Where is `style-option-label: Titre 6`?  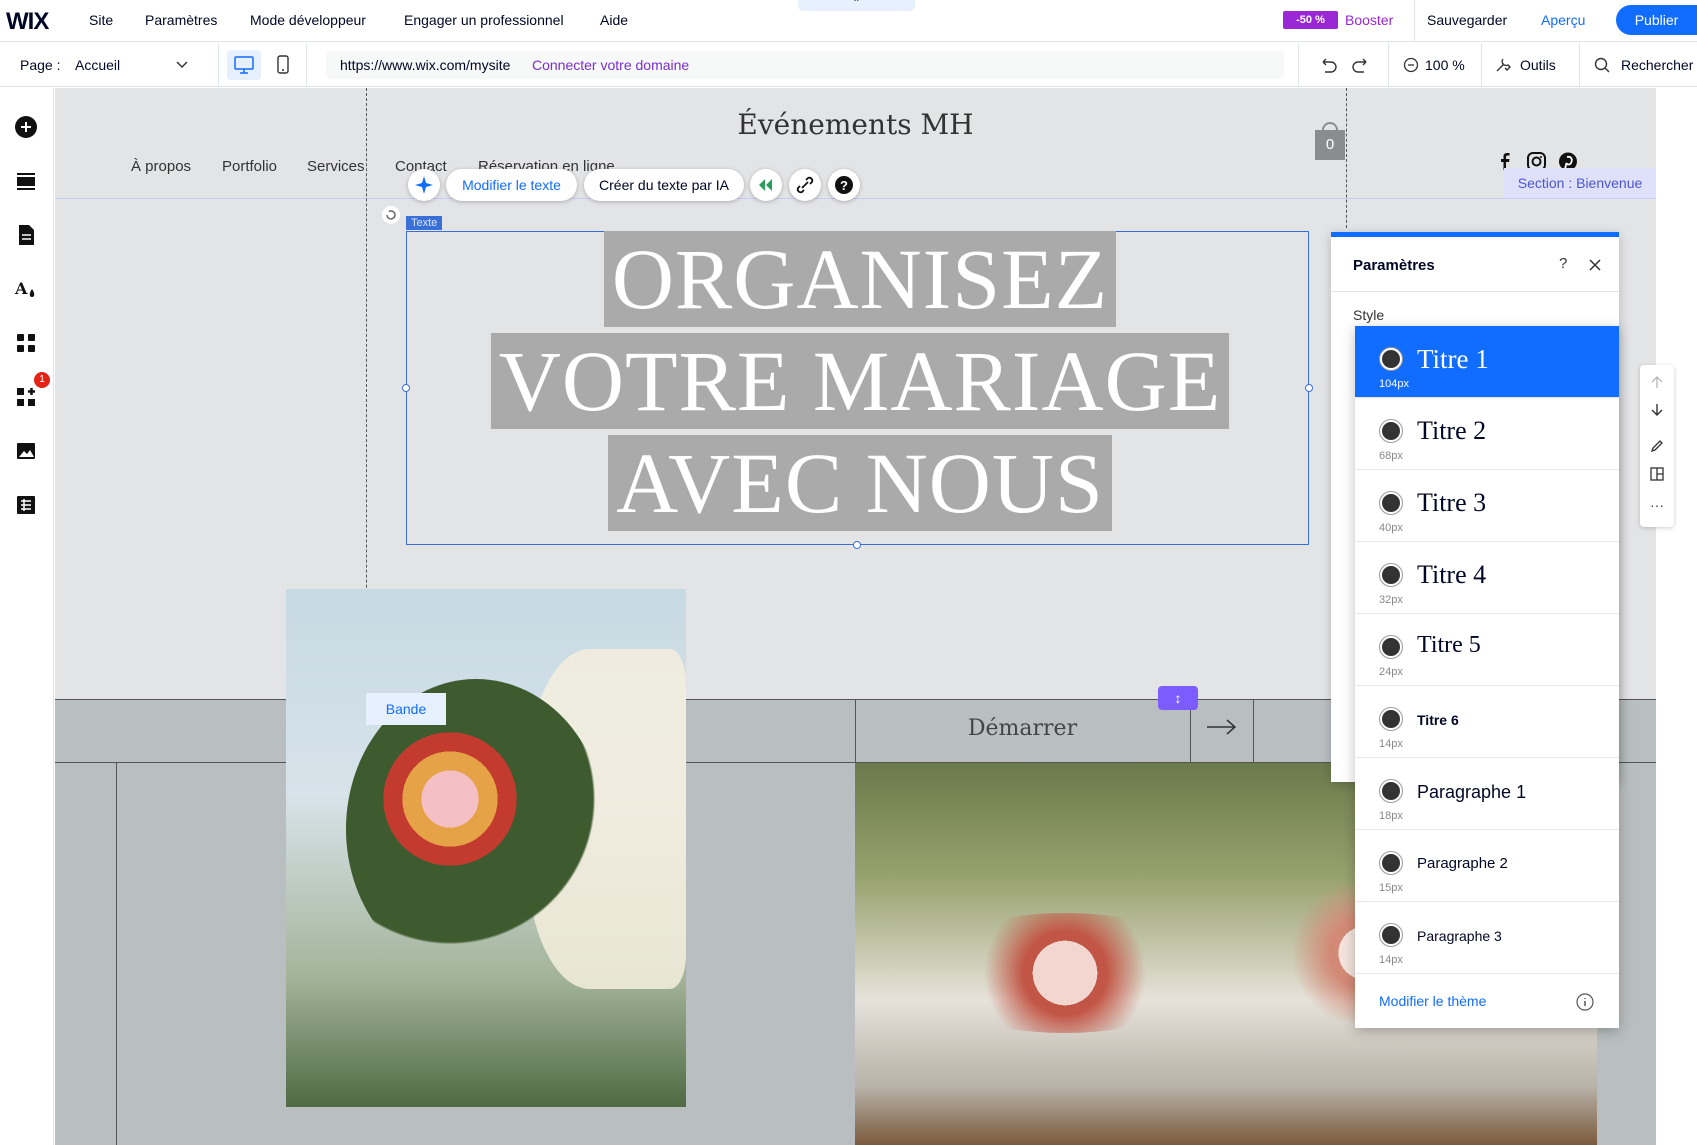
style-option-label: Titre 6 is located at coordinates (1438, 720).